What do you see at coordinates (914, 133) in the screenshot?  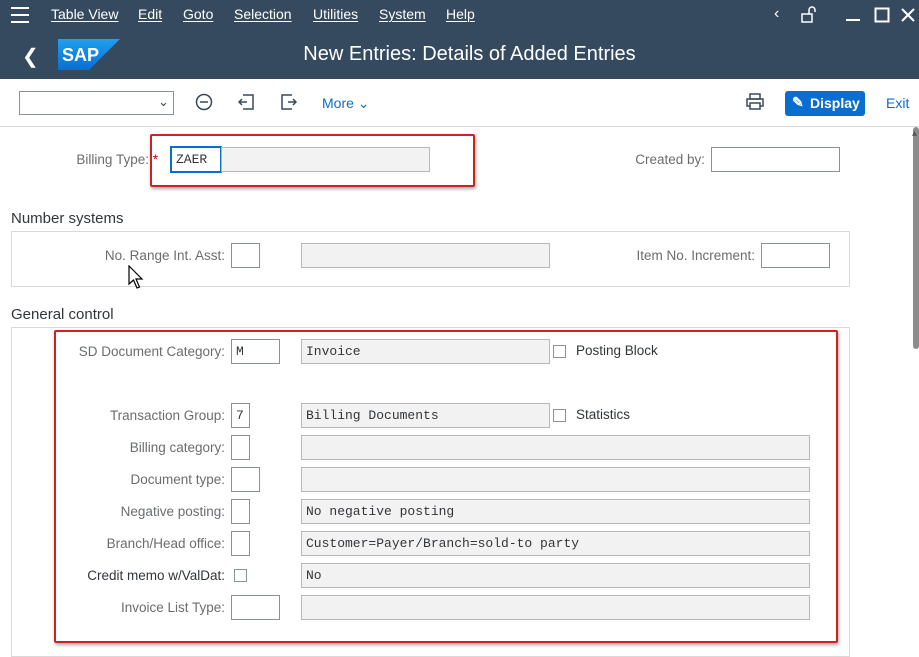 I see `scroll-up-icon: ▴` at bounding box center [914, 133].